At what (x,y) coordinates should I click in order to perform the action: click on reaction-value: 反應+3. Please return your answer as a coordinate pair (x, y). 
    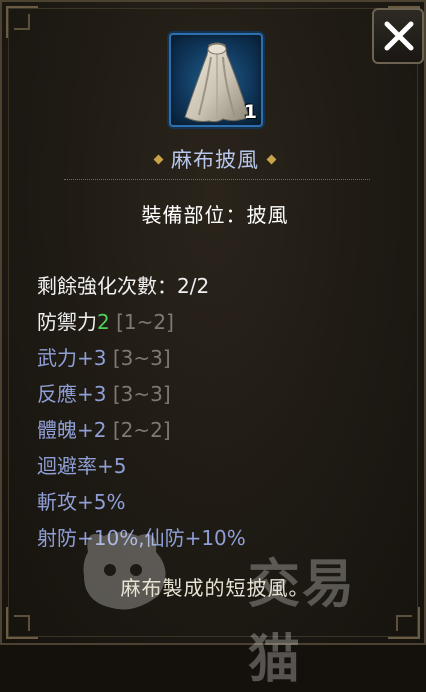
    Looking at the image, I should click on (72, 394).